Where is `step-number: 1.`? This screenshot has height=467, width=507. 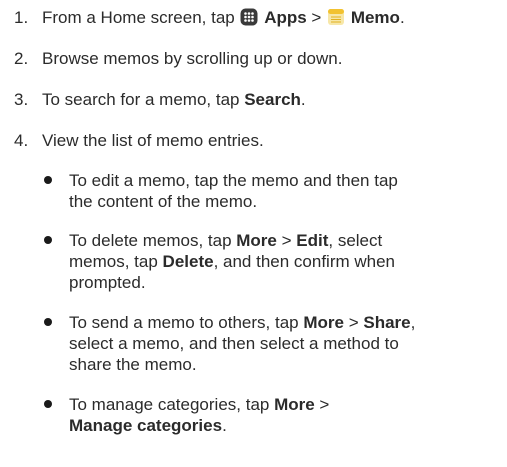
step-number: 1. is located at coordinates (21, 17).